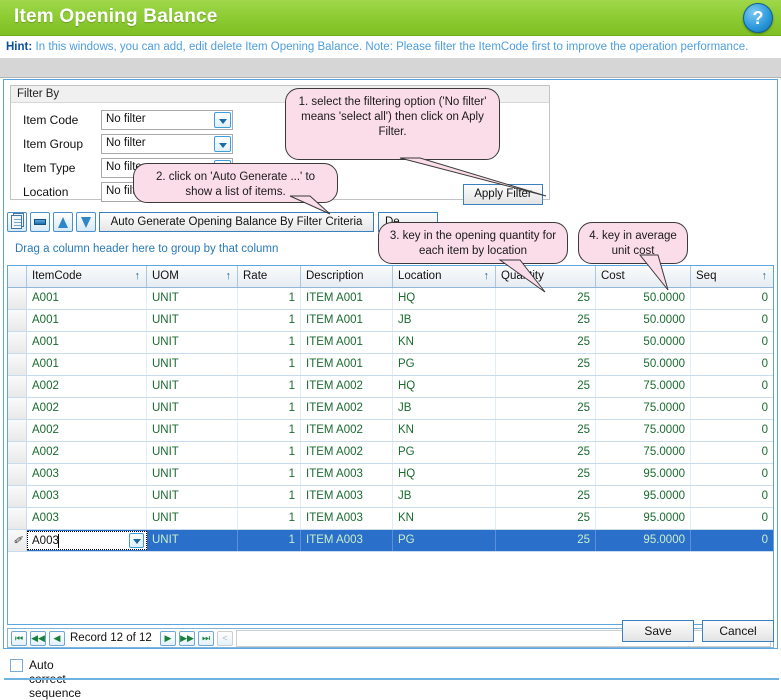  What do you see at coordinates (758, 18) in the screenshot?
I see `help-icon: ?` at bounding box center [758, 18].